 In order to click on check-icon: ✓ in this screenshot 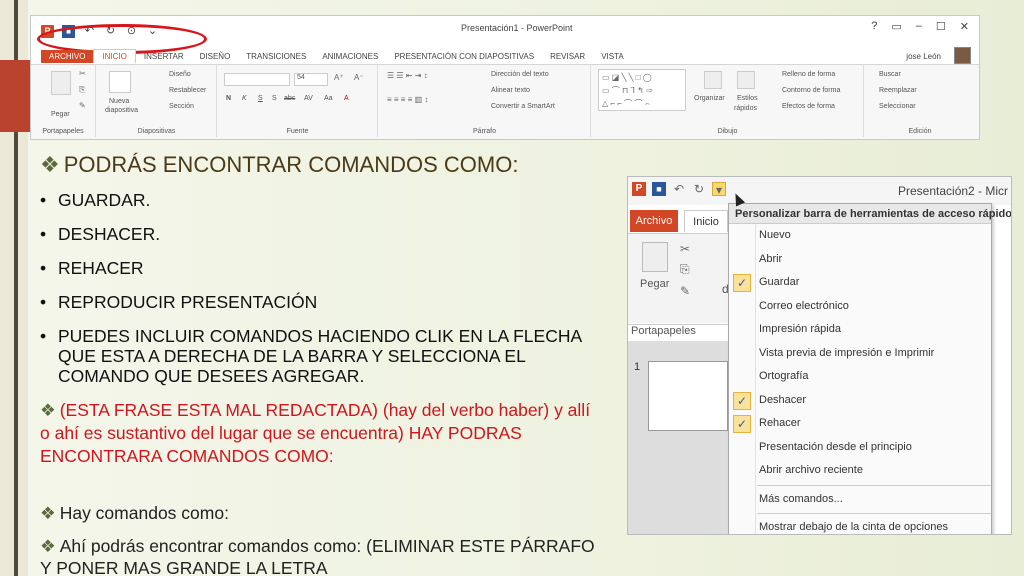, I will do `click(742, 400)`.